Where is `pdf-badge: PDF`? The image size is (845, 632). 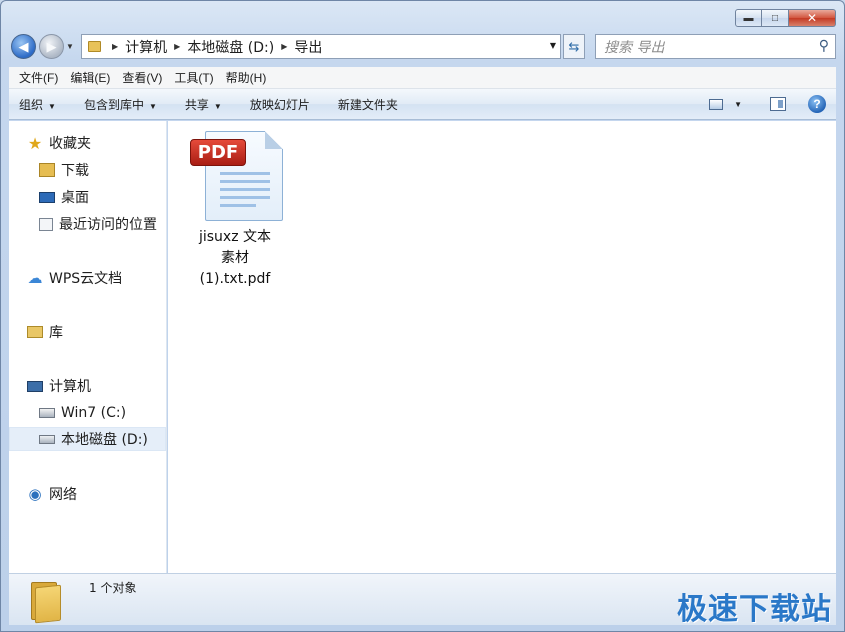
pdf-badge: PDF is located at coordinates (218, 152).